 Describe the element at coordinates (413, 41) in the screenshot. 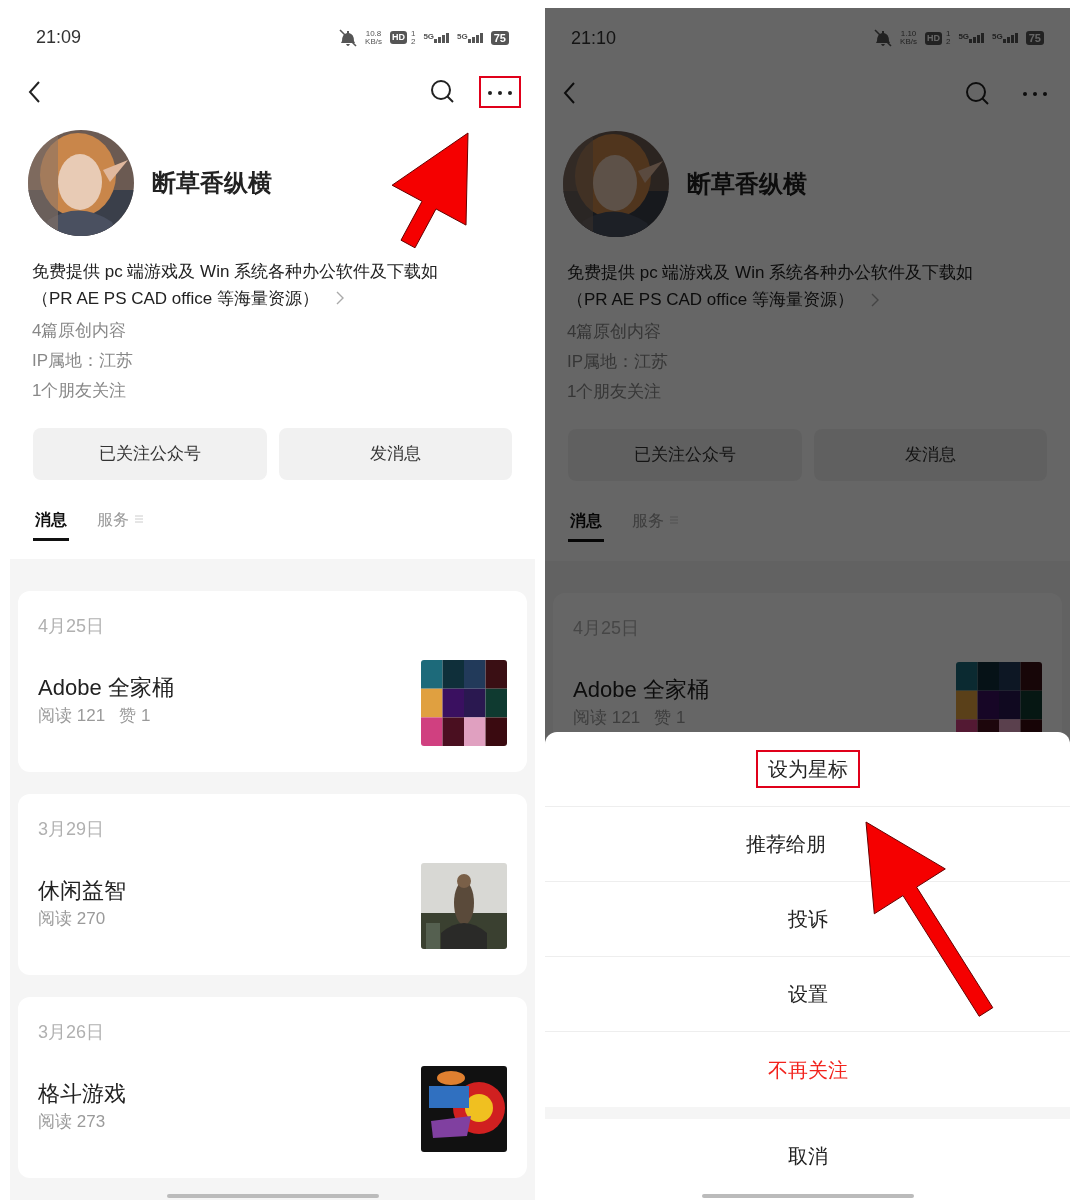

I see `sim-number: 2` at that location.